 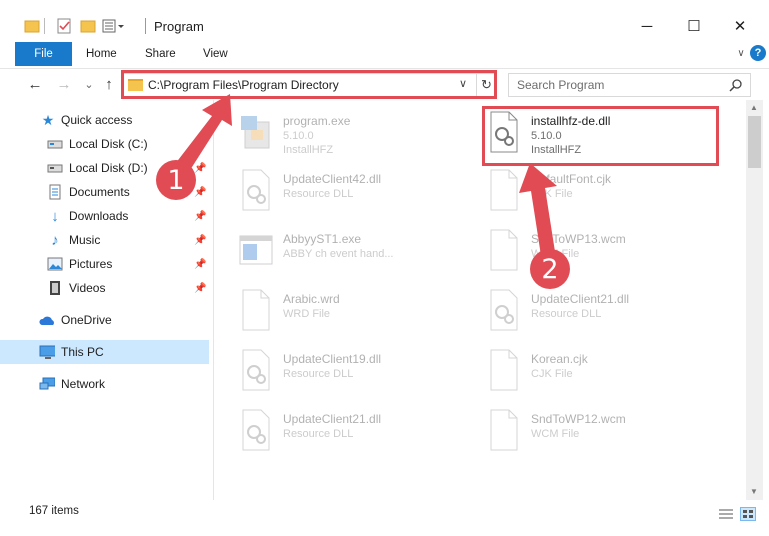 What do you see at coordinates (384, 20) in the screenshot?
I see `title-bar: Program ─ ☐ ✕` at bounding box center [384, 20].